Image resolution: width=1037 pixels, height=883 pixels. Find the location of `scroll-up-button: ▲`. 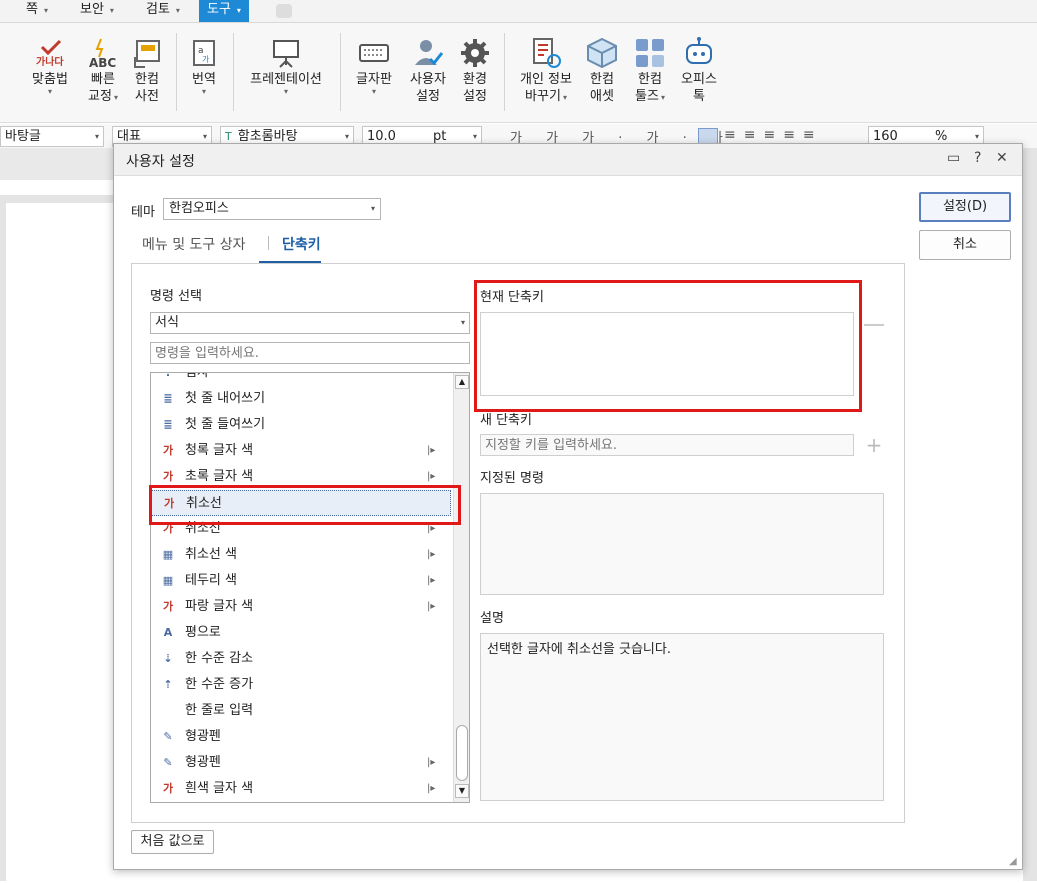

scroll-up-button: ▲ is located at coordinates (462, 382).